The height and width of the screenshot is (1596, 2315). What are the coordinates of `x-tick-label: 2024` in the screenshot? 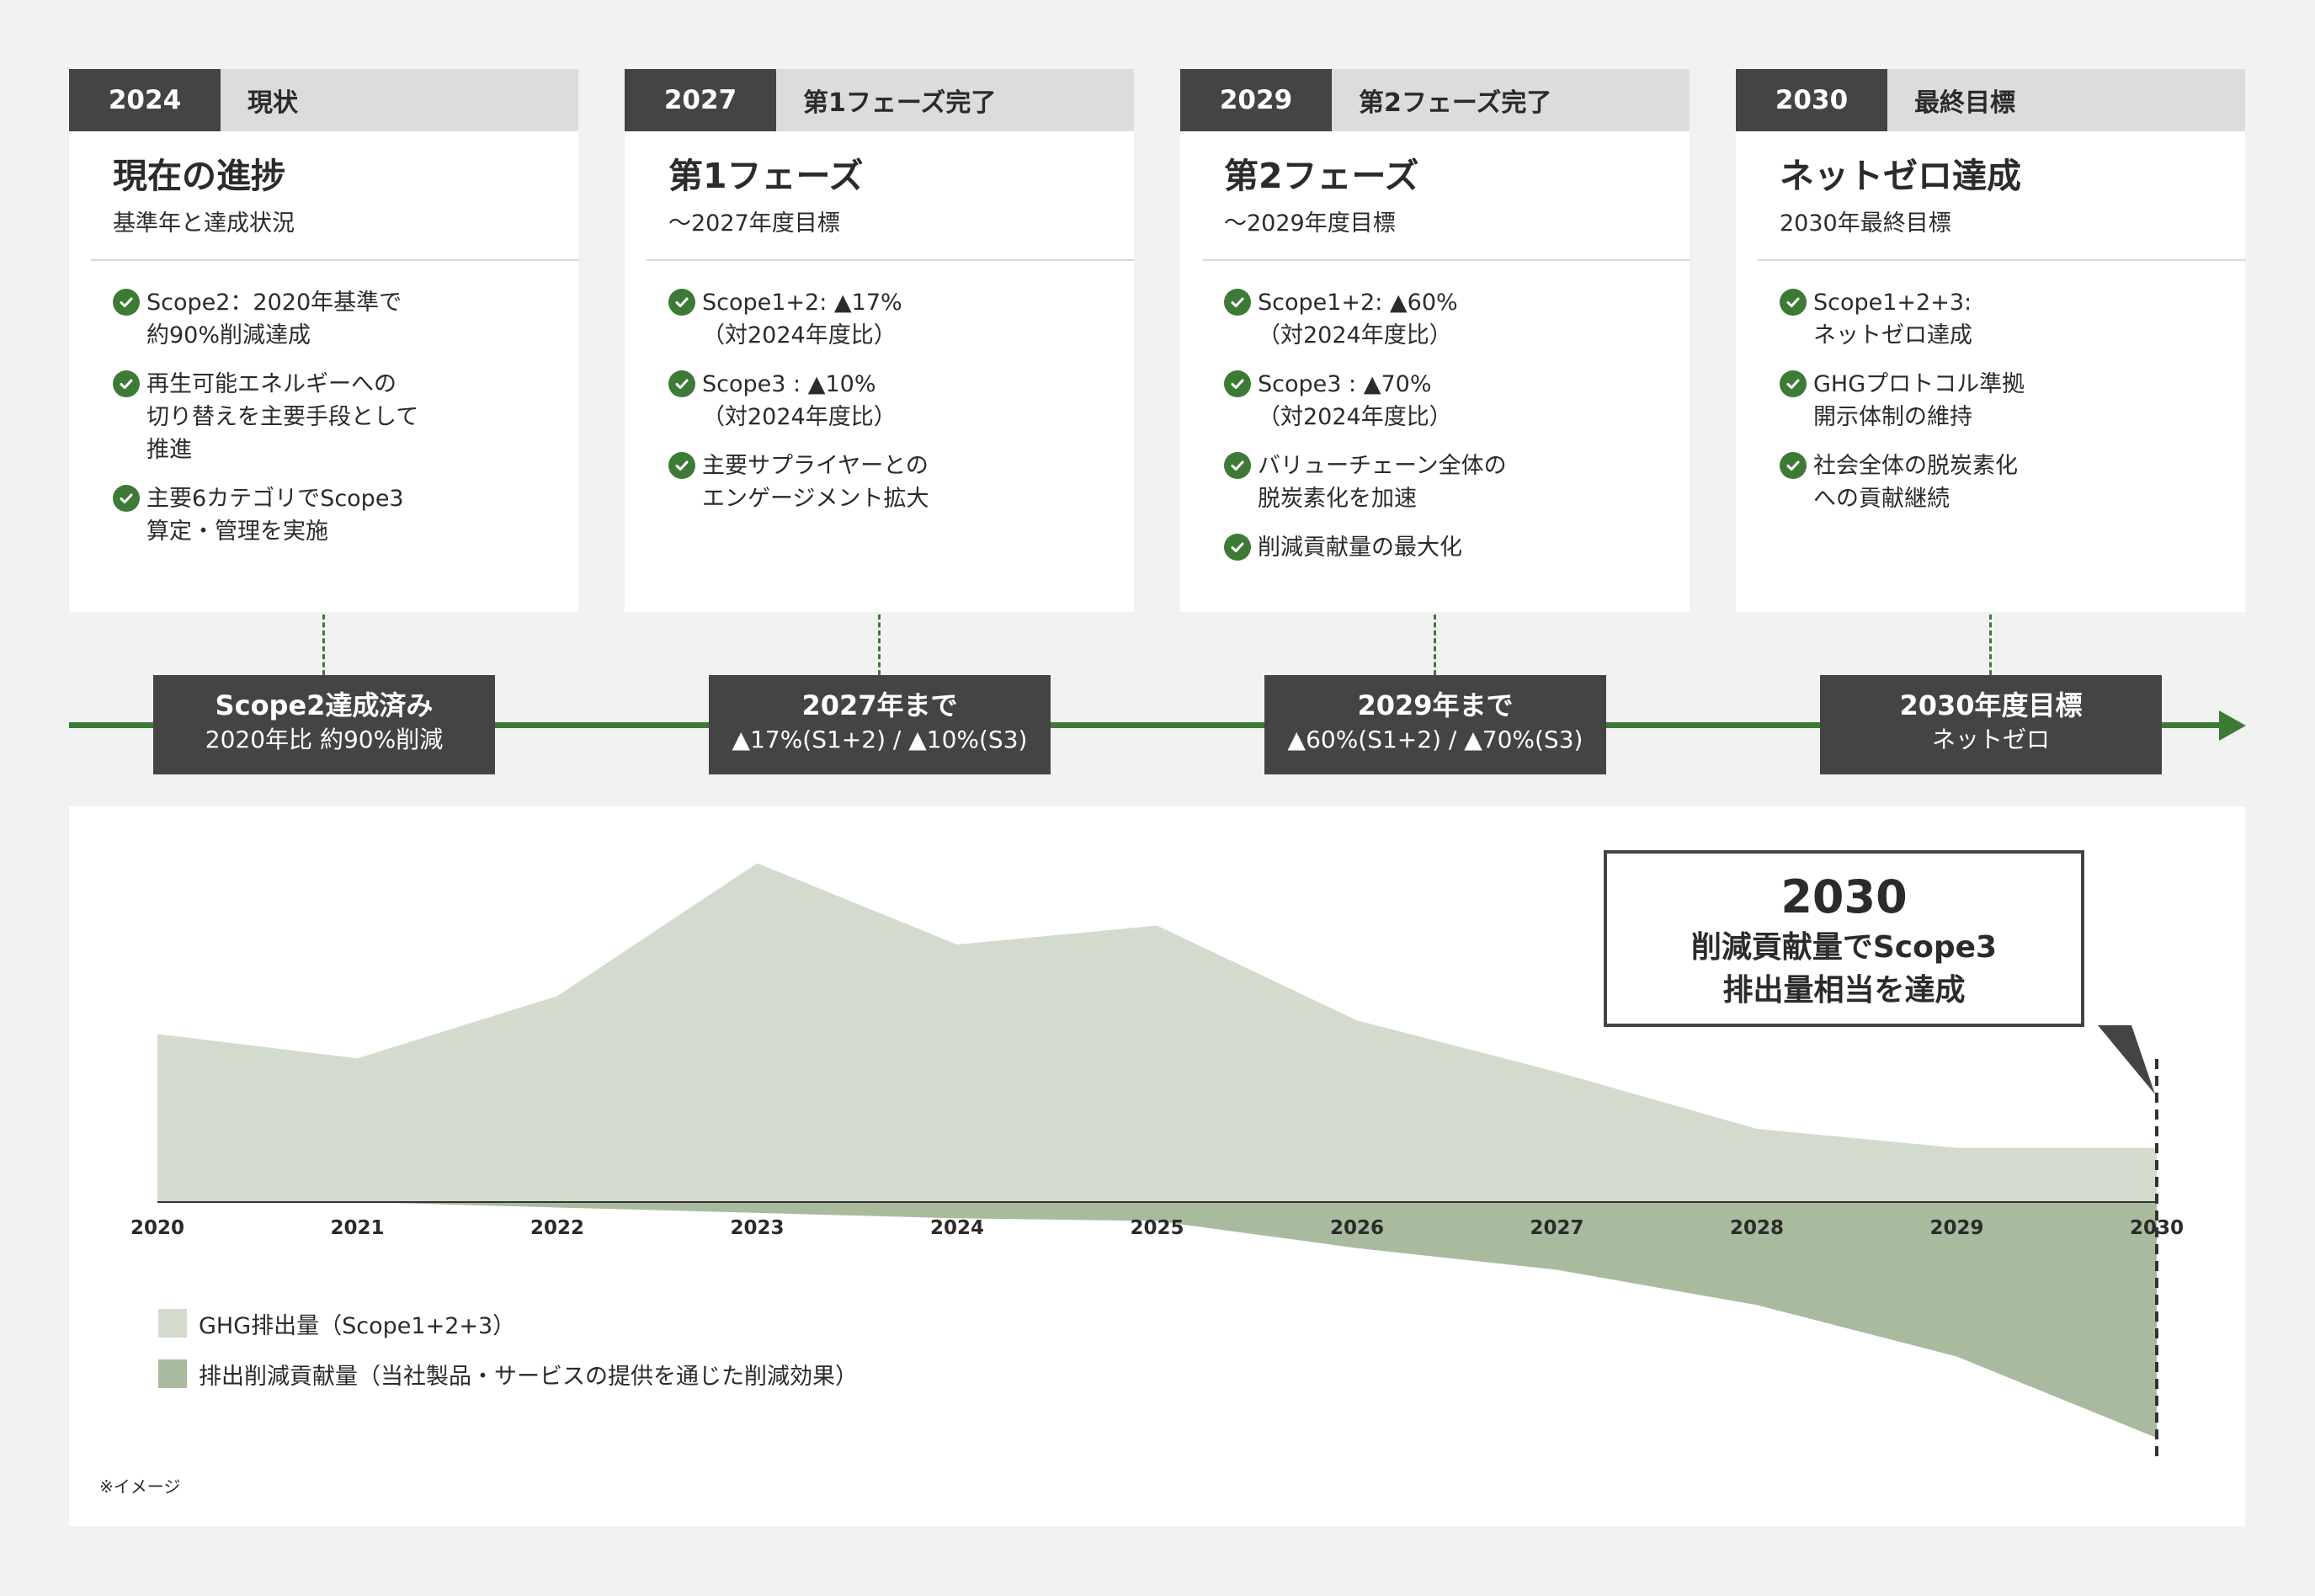 It's located at (957, 1228).